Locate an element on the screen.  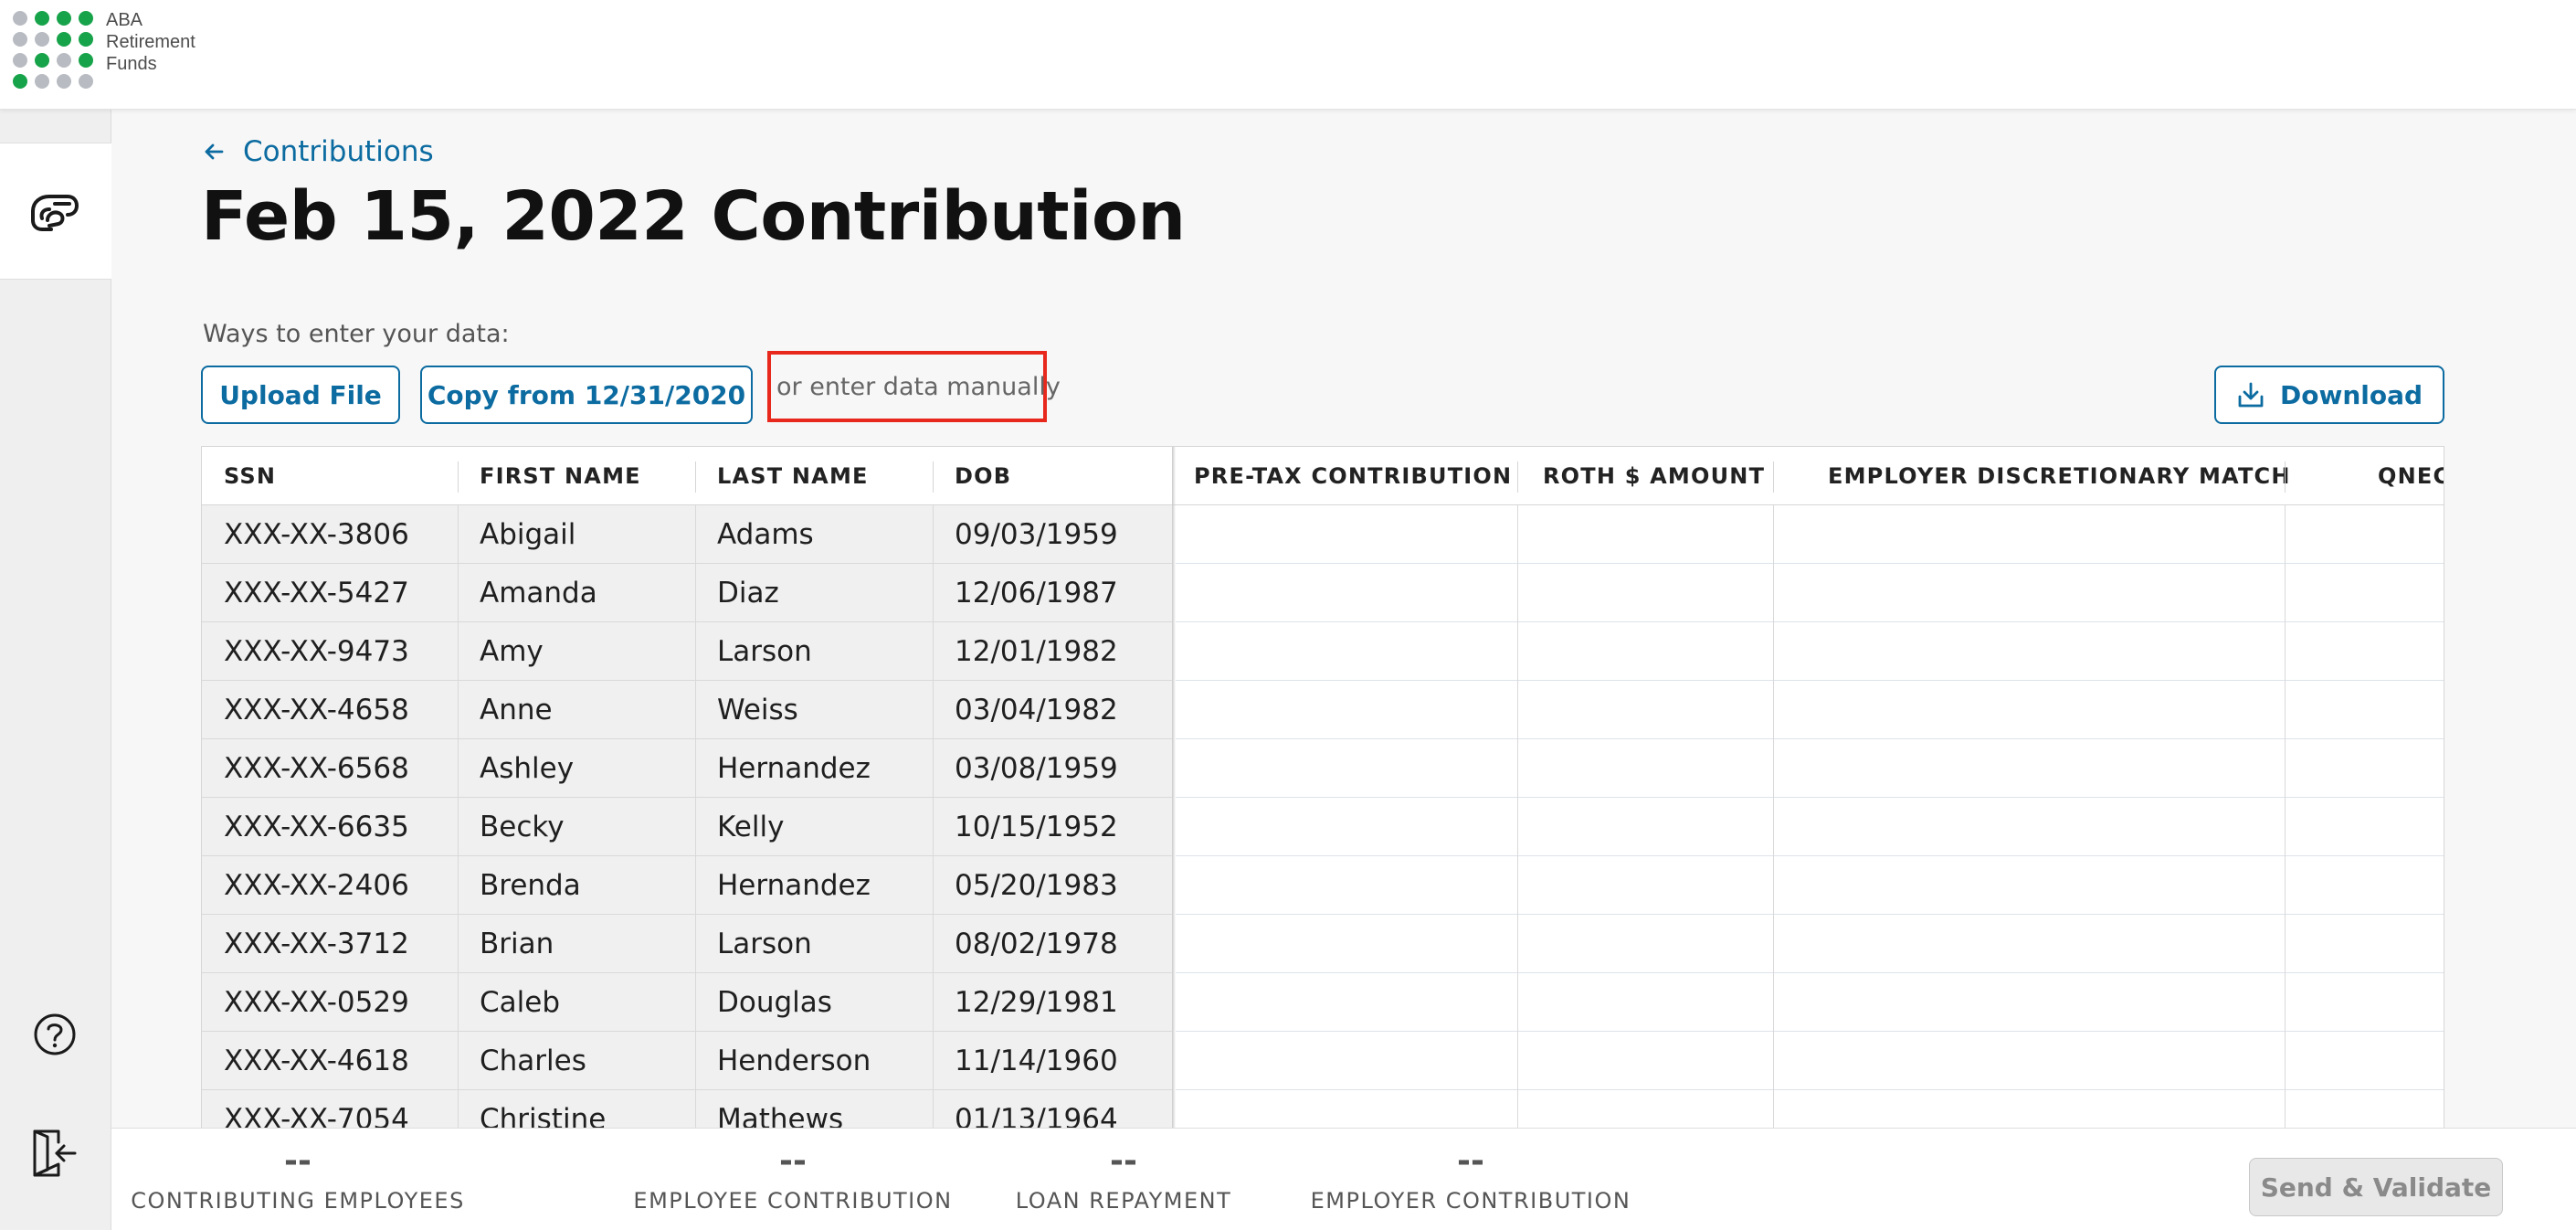
logo-text: ABA Retirement Funds is located at coordinates (150, 42).